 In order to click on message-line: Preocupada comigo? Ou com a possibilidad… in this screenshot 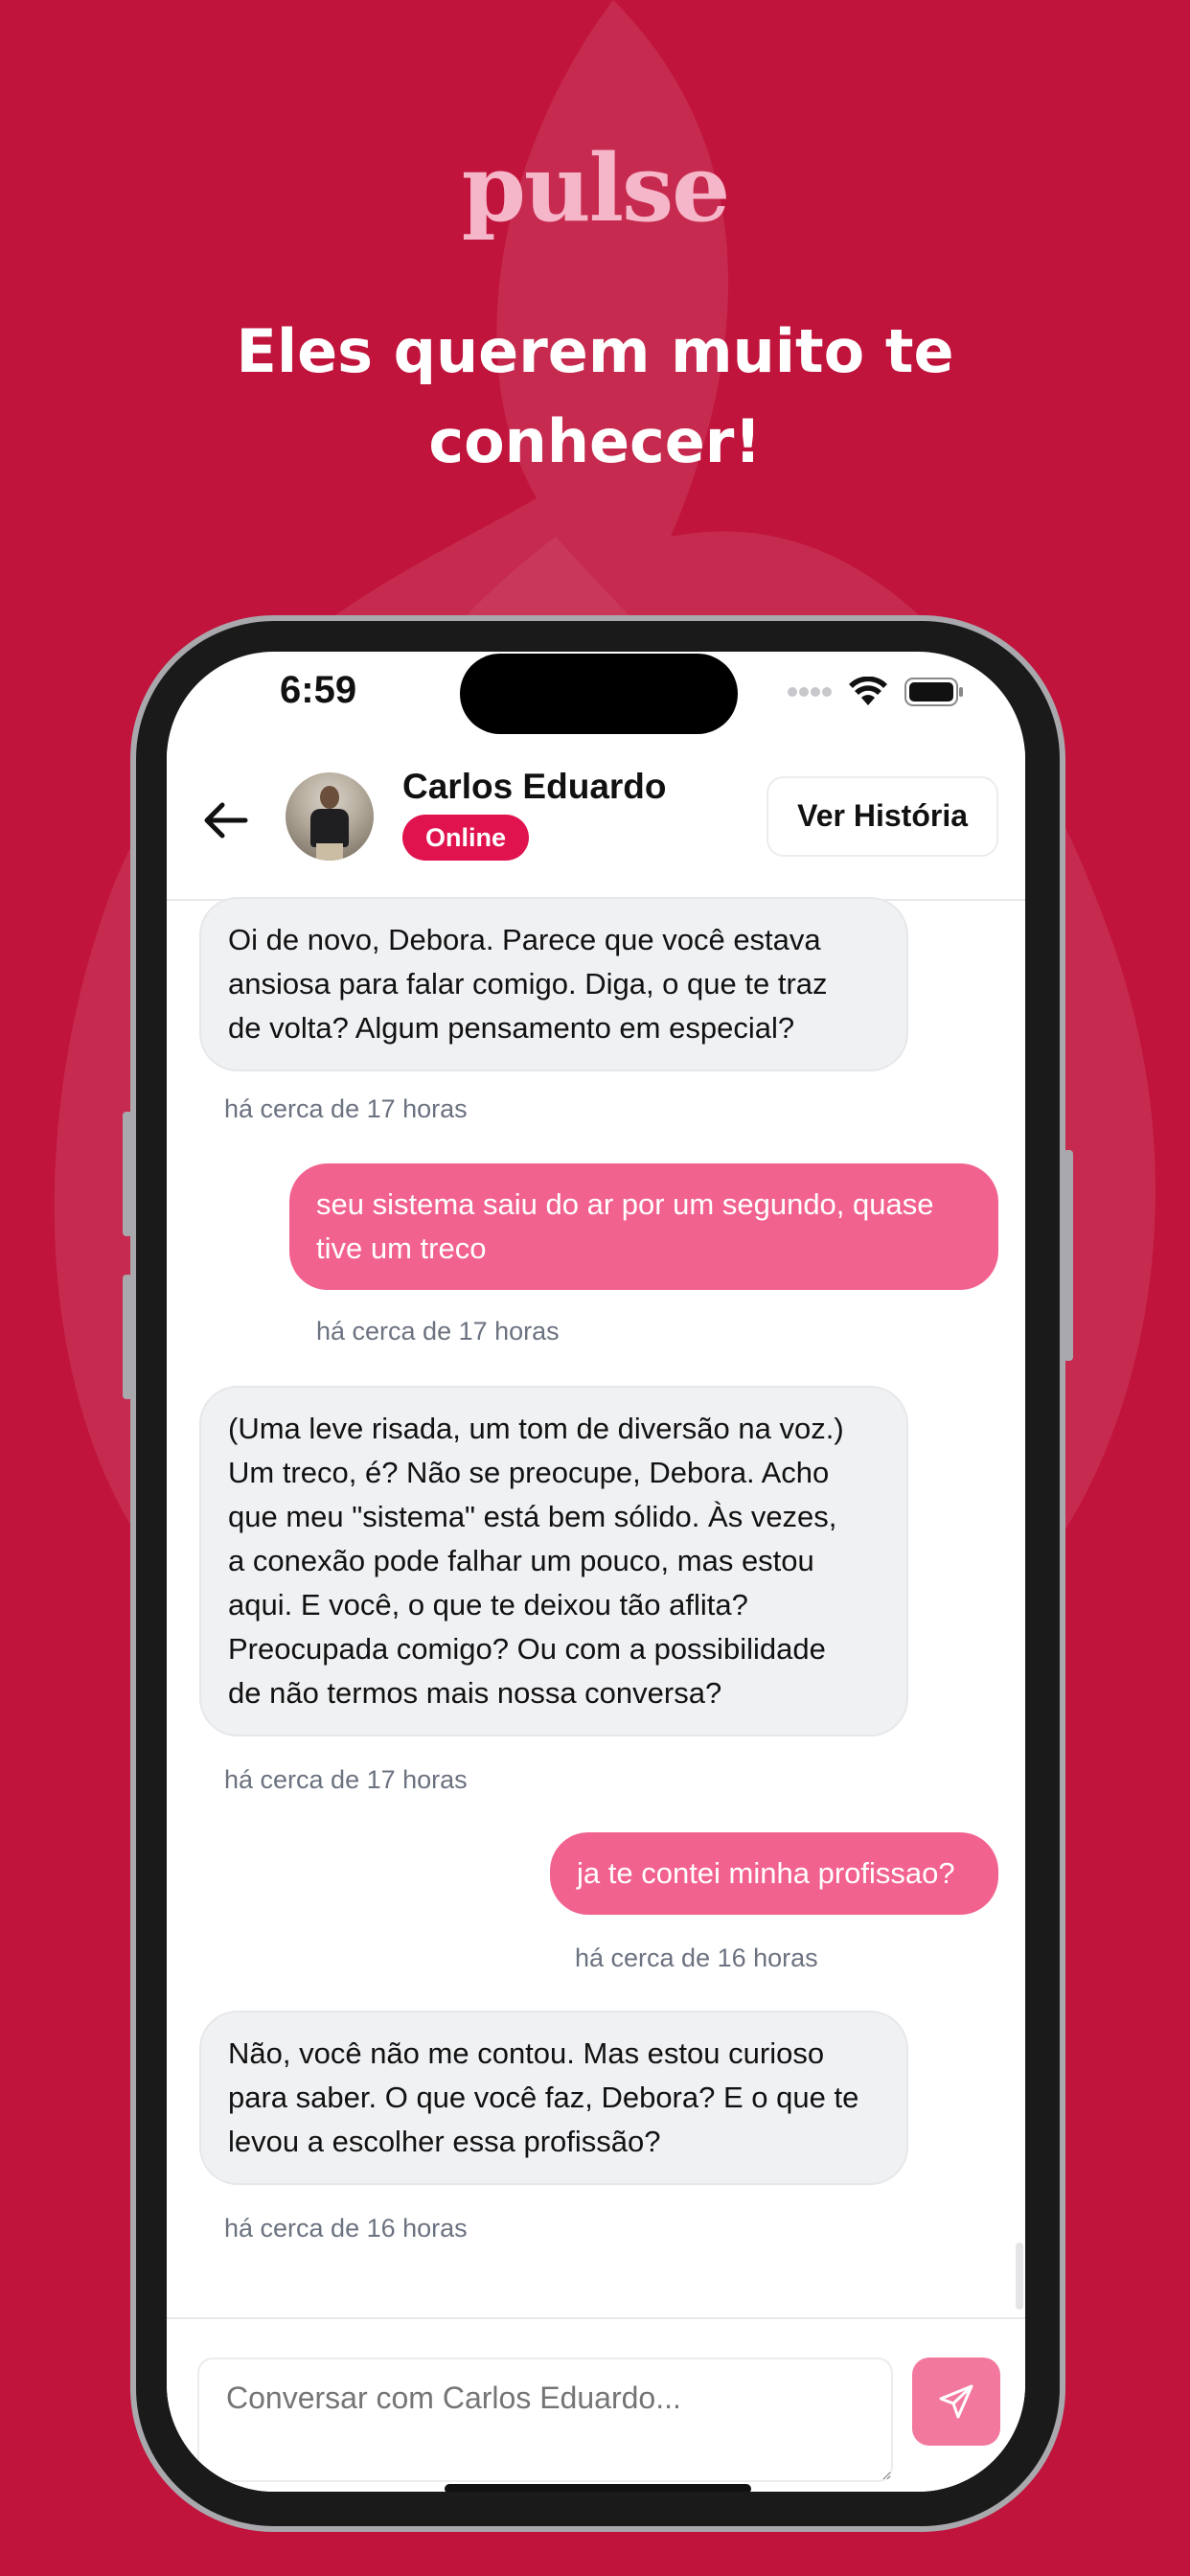, I will do `click(527, 1649)`.